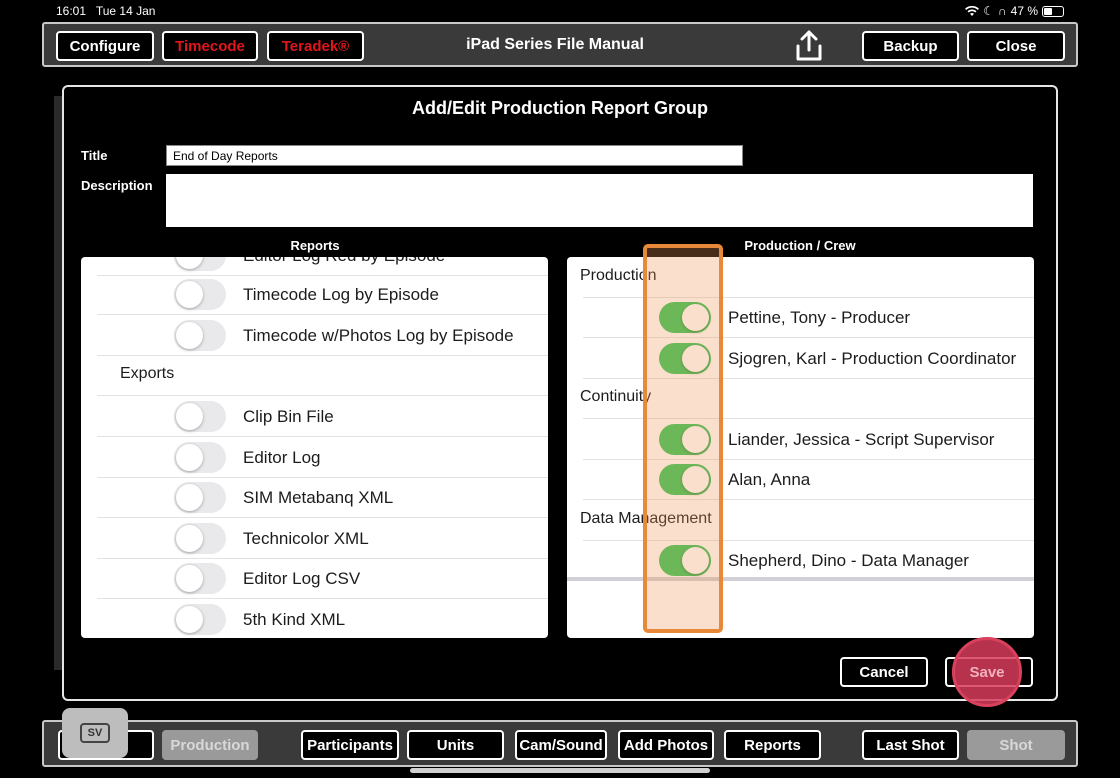  What do you see at coordinates (117, 185) in the screenshot?
I see `description-label: Description` at bounding box center [117, 185].